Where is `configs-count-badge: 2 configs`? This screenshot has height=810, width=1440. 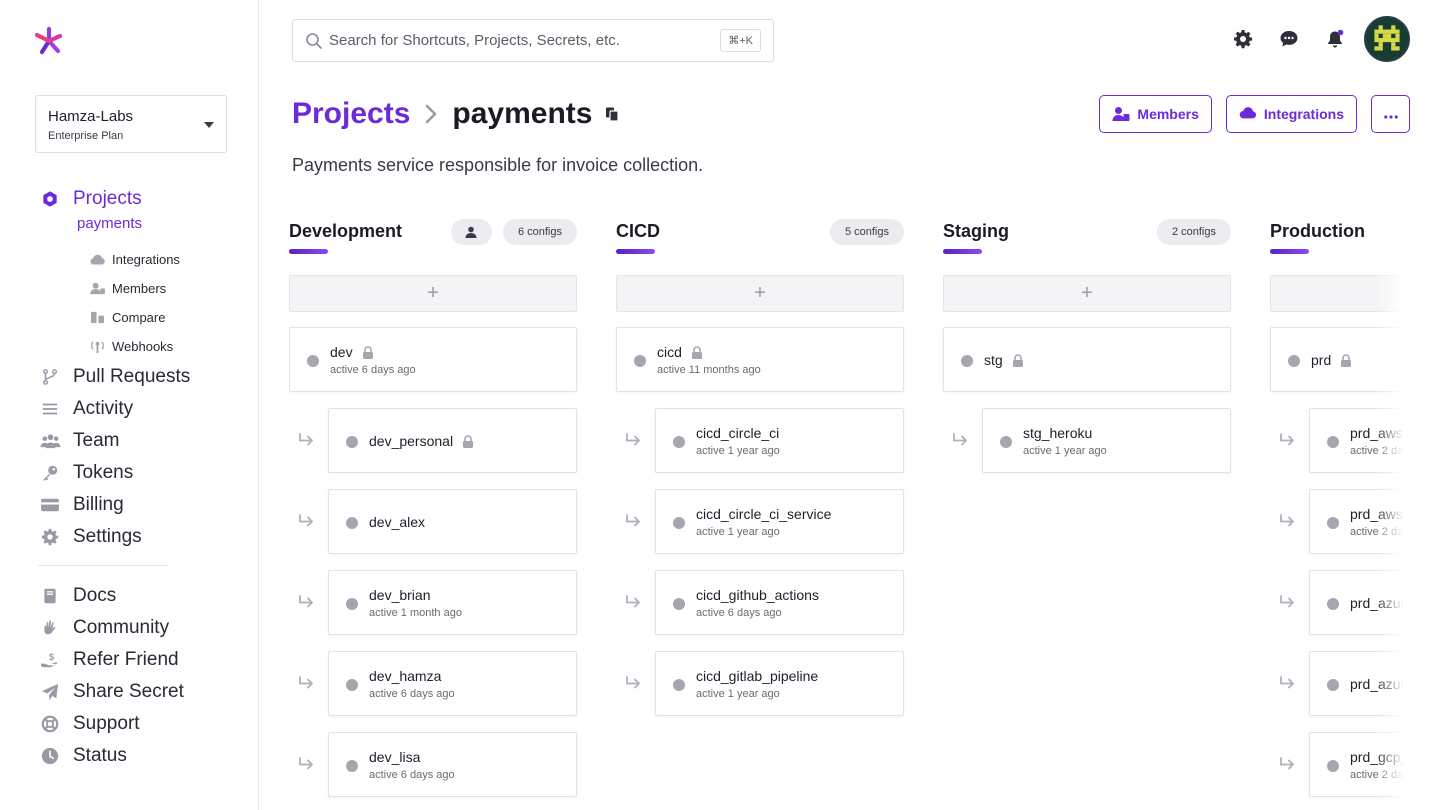
configs-count-badge: 2 configs is located at coordinates (1193, 232).